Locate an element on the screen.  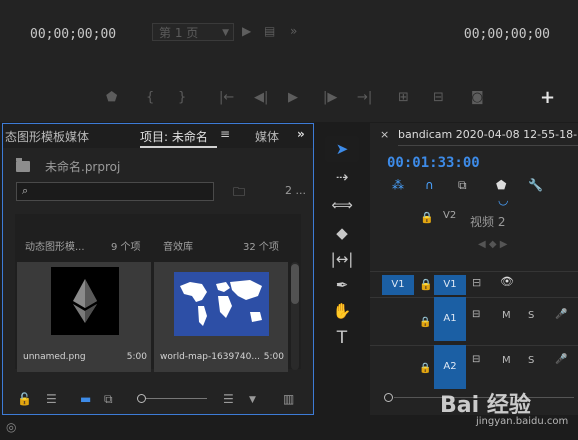
add-button: + is located at coordinates (547, 97).